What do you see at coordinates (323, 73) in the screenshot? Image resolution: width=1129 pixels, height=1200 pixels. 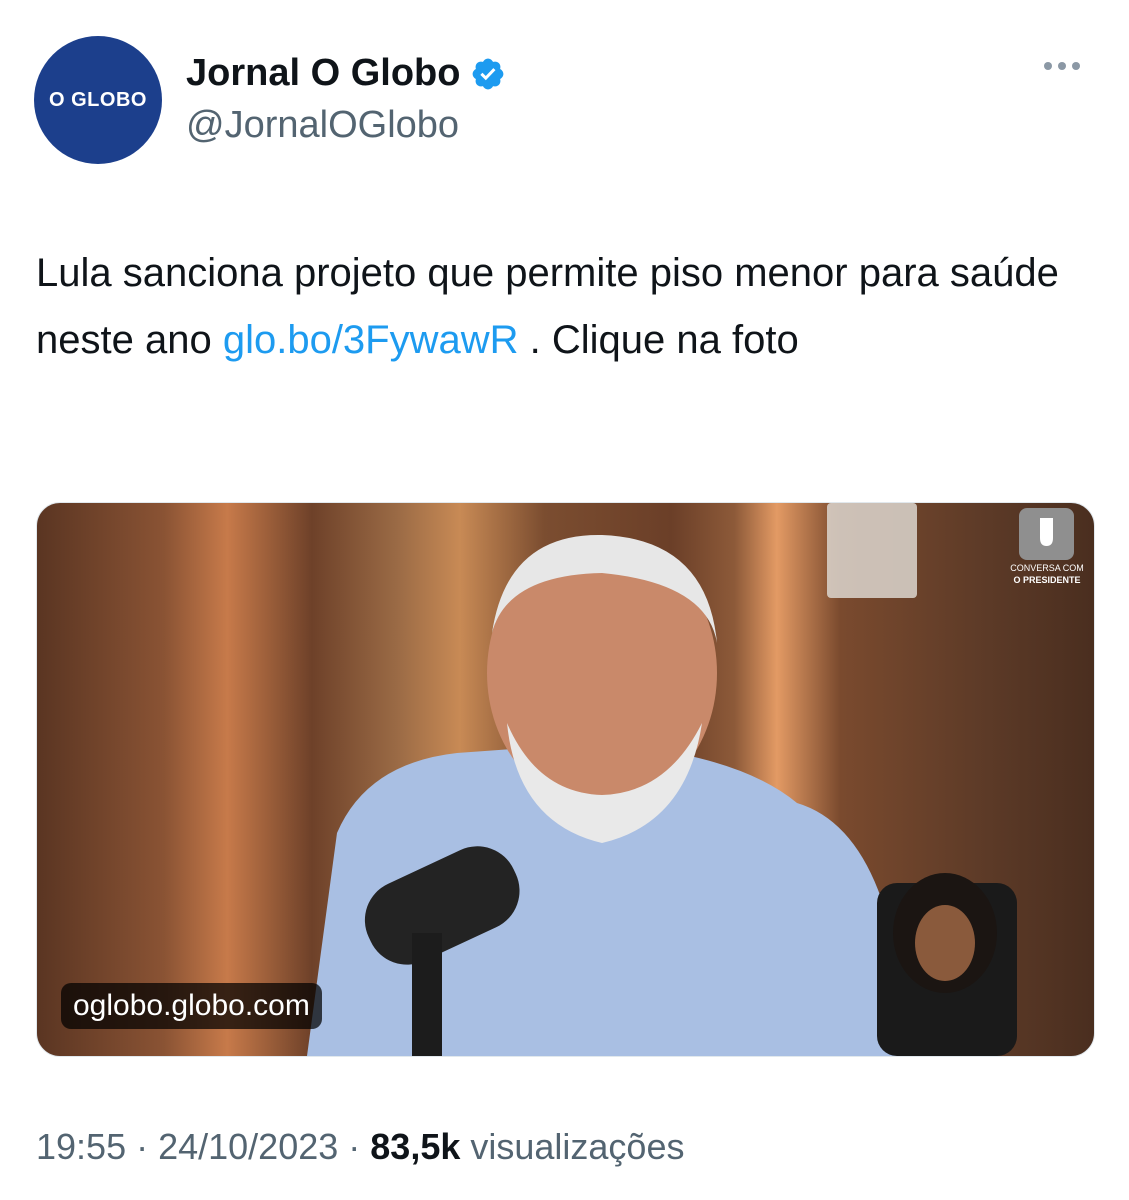 I see `display-name: Jornal O Globo` at bounding box center [323, 73].